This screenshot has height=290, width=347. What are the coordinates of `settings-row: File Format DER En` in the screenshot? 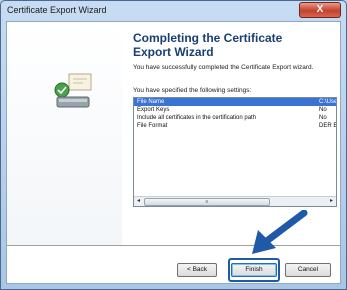 It's located at (235, 126).